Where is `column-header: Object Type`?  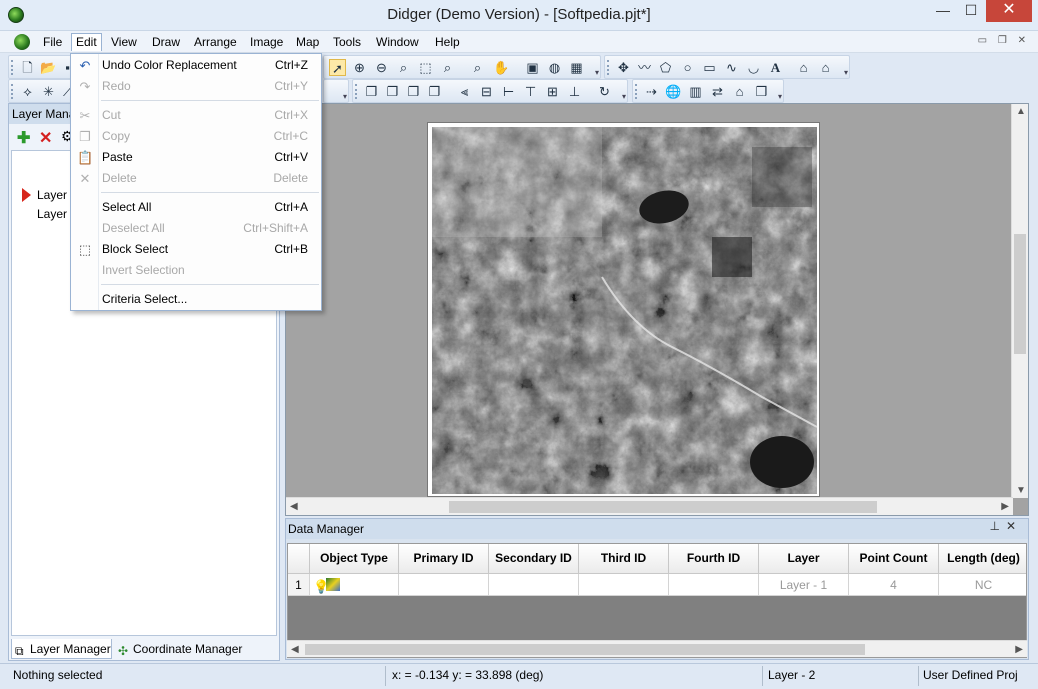
column-header: Object Type is located at coordinates (354, 559).